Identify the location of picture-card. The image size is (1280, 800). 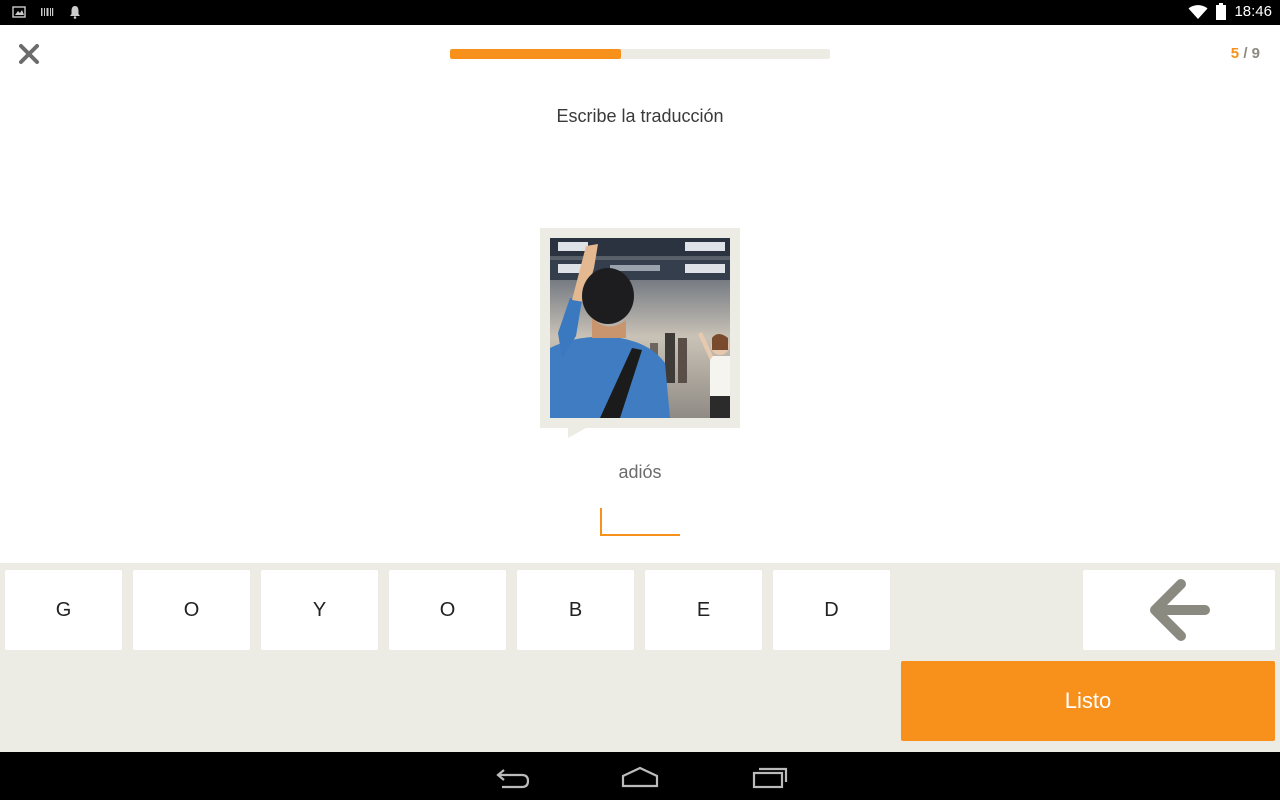
(640, 333).